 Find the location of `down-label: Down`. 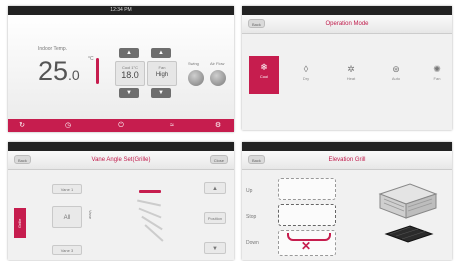

down-label: Down is located at coordinates (252, 243).